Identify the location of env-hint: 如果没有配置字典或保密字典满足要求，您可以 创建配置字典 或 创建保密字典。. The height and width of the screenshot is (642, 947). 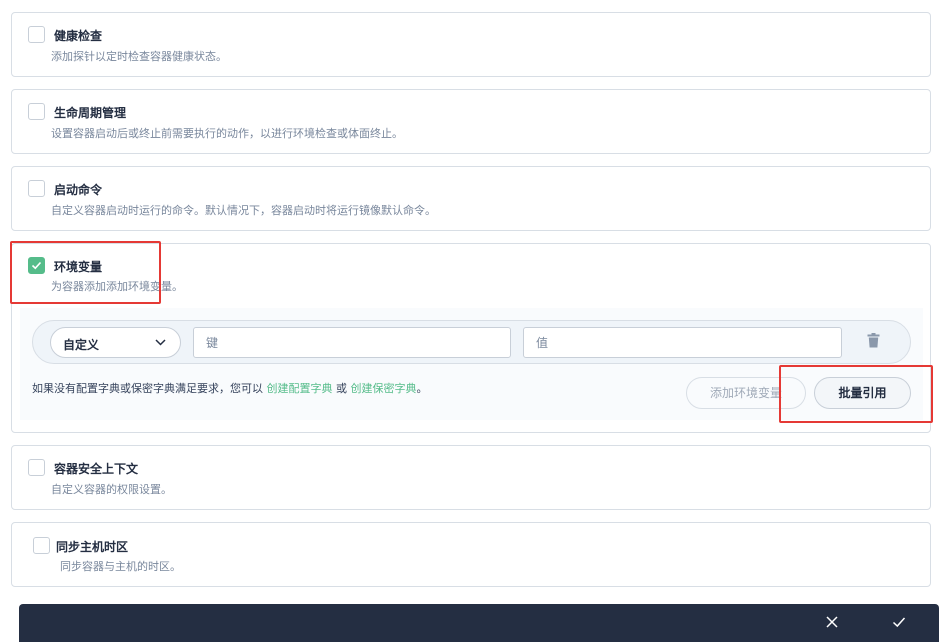
(230, 388).